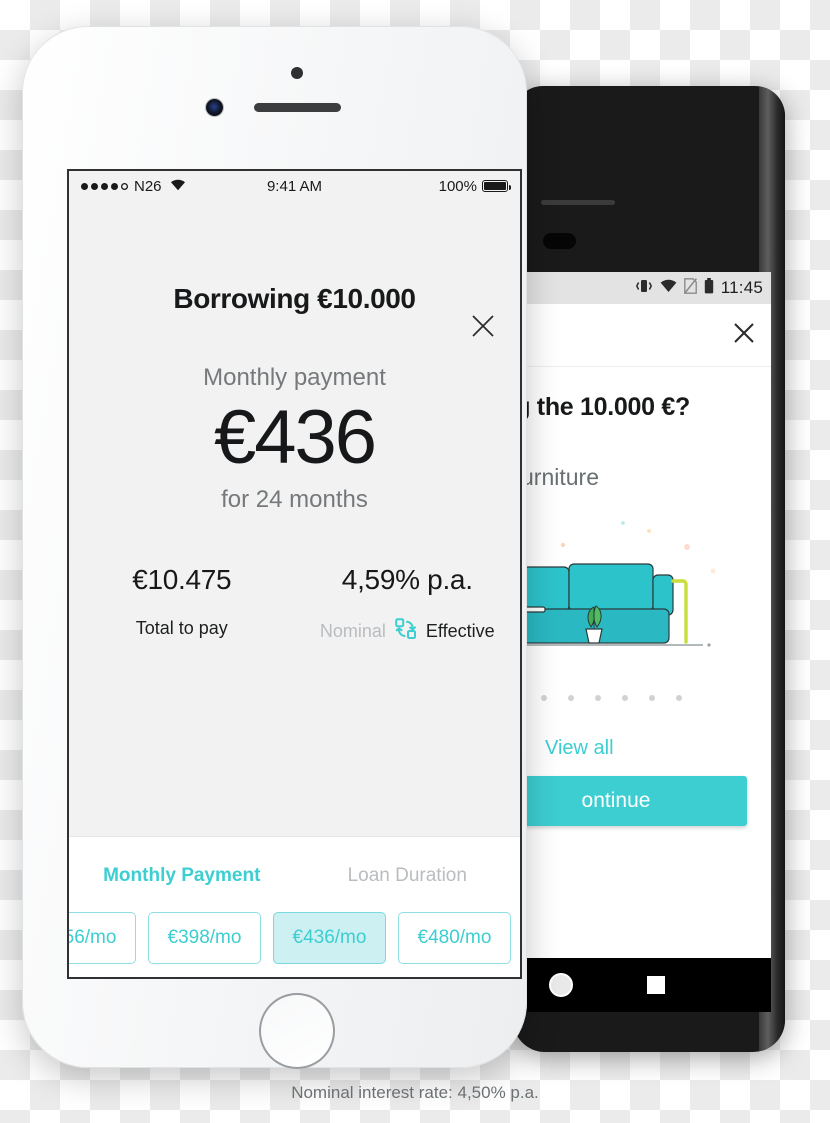 This screenshot has height=1123, width=830. Describe the element at coordinates (214, 107) in the screenshot. I see `front-camera-icon` at that location.